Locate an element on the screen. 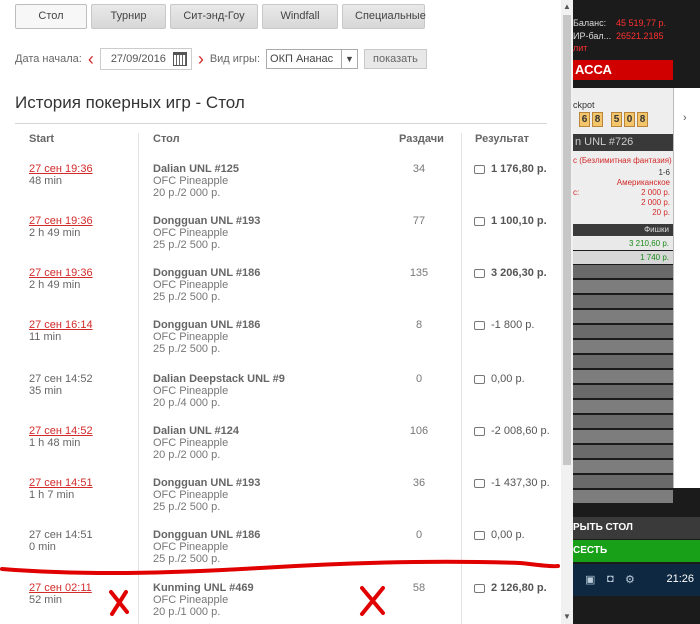 This screenshot has height=624, width=700. start-cell: 27 сен 14:52 1 h 48 min is located at coordinates (61, 437).